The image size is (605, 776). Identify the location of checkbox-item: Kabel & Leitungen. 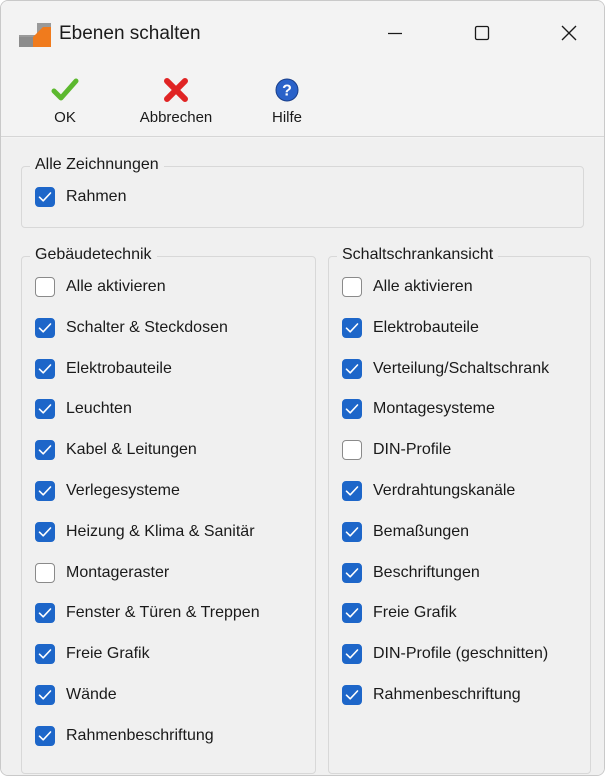
(116, 450).